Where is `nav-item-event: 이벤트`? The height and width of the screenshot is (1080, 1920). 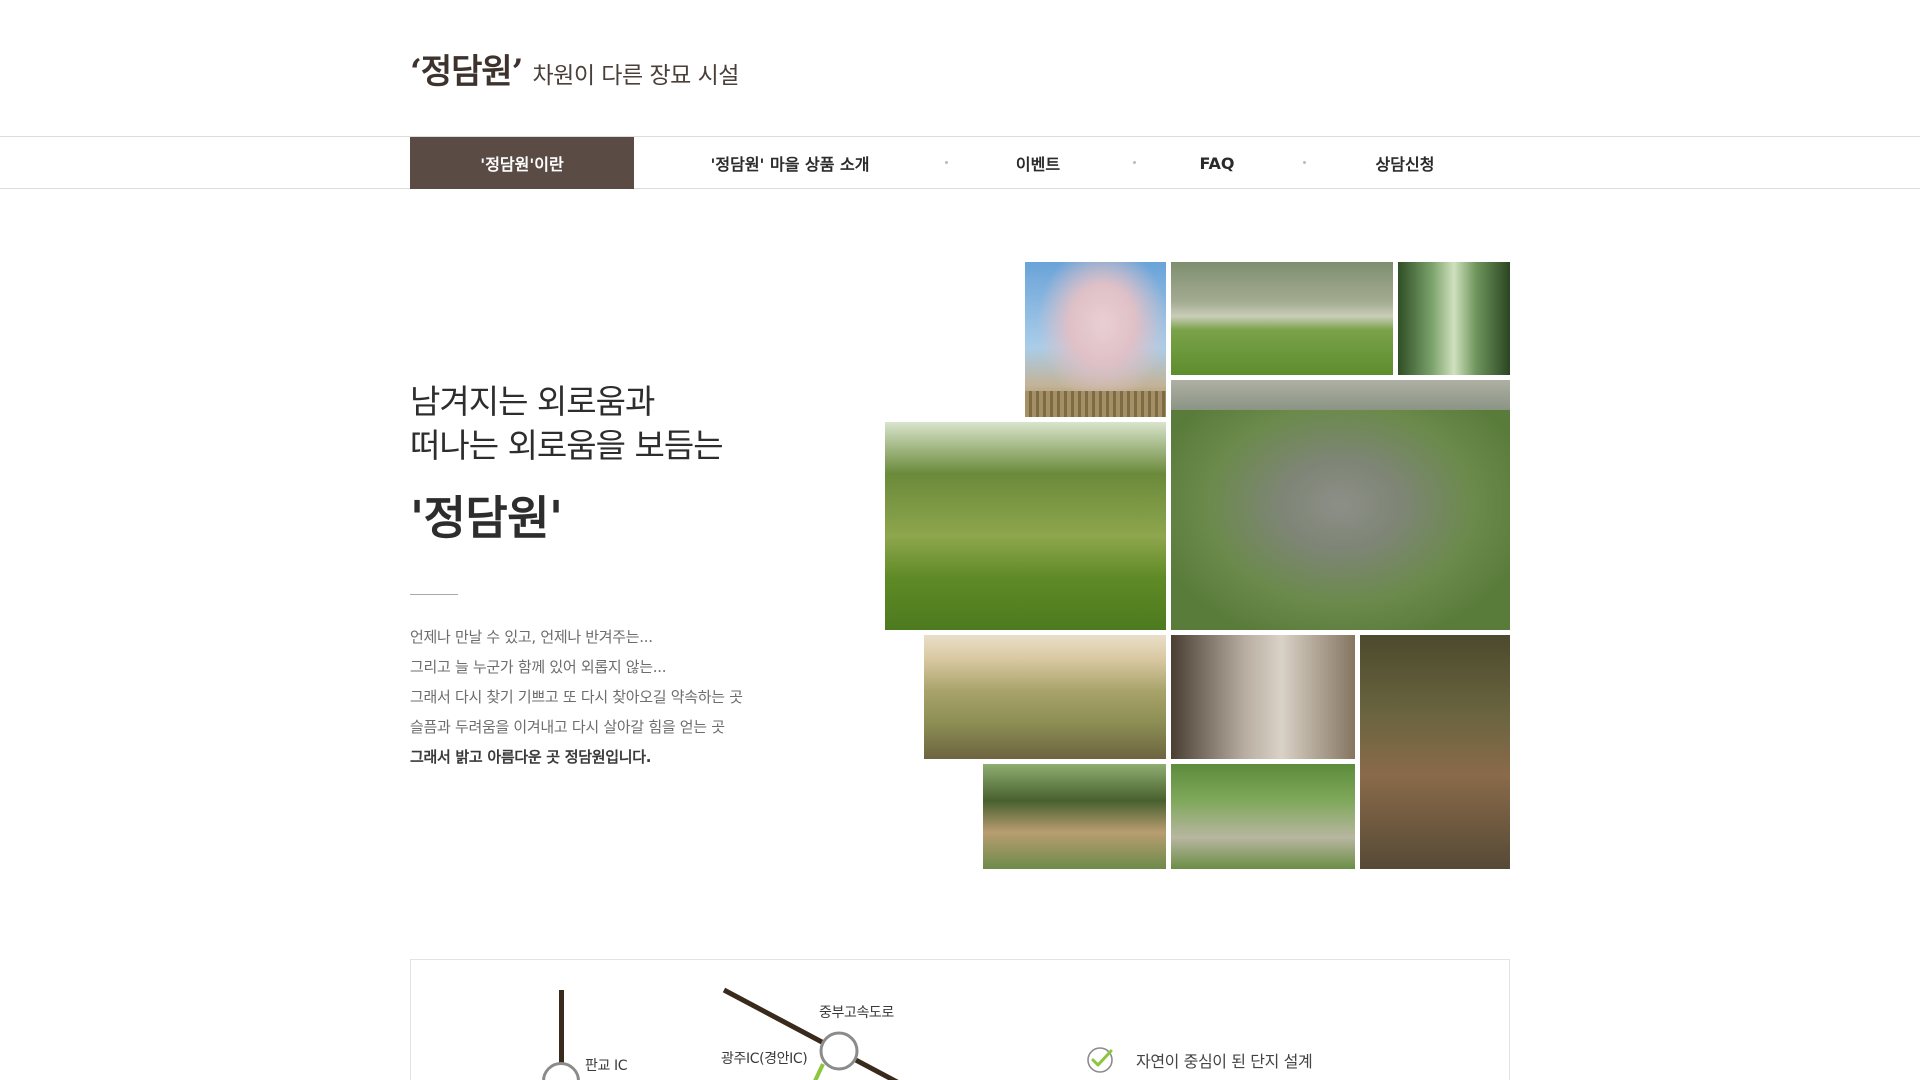 nav-item-event: 이벤트 is located at coordinates (1038, 163).